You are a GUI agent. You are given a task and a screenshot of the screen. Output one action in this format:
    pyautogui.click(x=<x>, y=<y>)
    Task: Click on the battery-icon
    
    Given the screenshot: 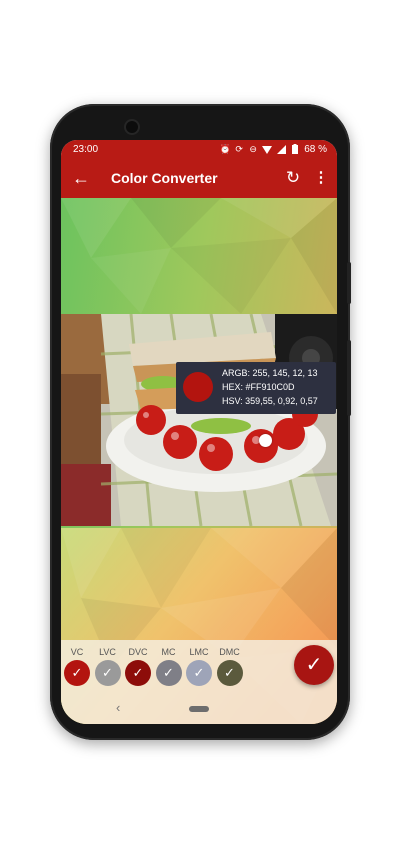 What is the action you would take?
    pyautogui.click(x=295, y=149)
    